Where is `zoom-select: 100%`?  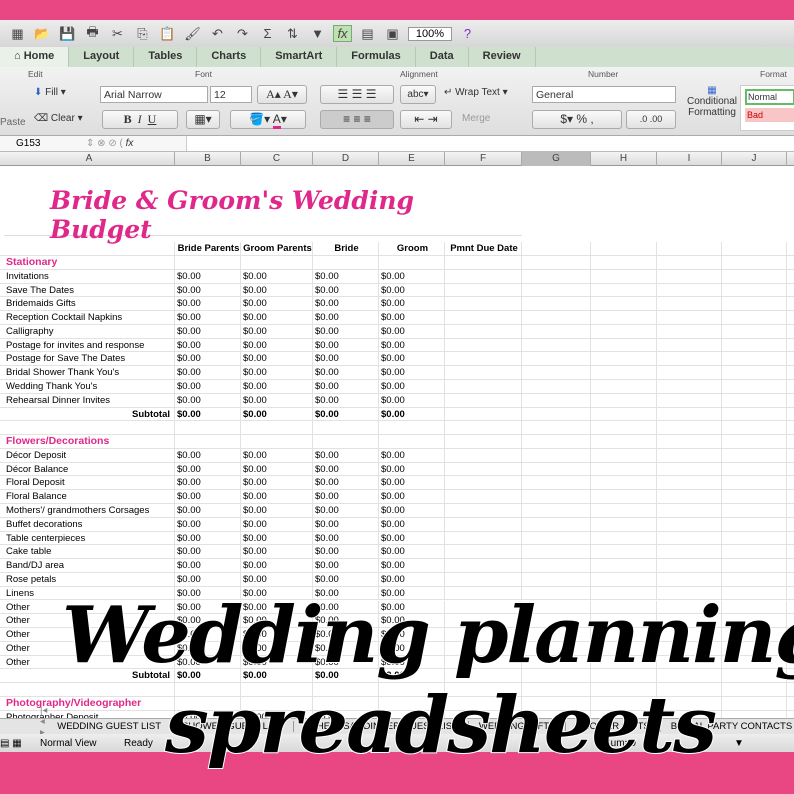 zoom-select: 100% is located at coordinates (430, 33).